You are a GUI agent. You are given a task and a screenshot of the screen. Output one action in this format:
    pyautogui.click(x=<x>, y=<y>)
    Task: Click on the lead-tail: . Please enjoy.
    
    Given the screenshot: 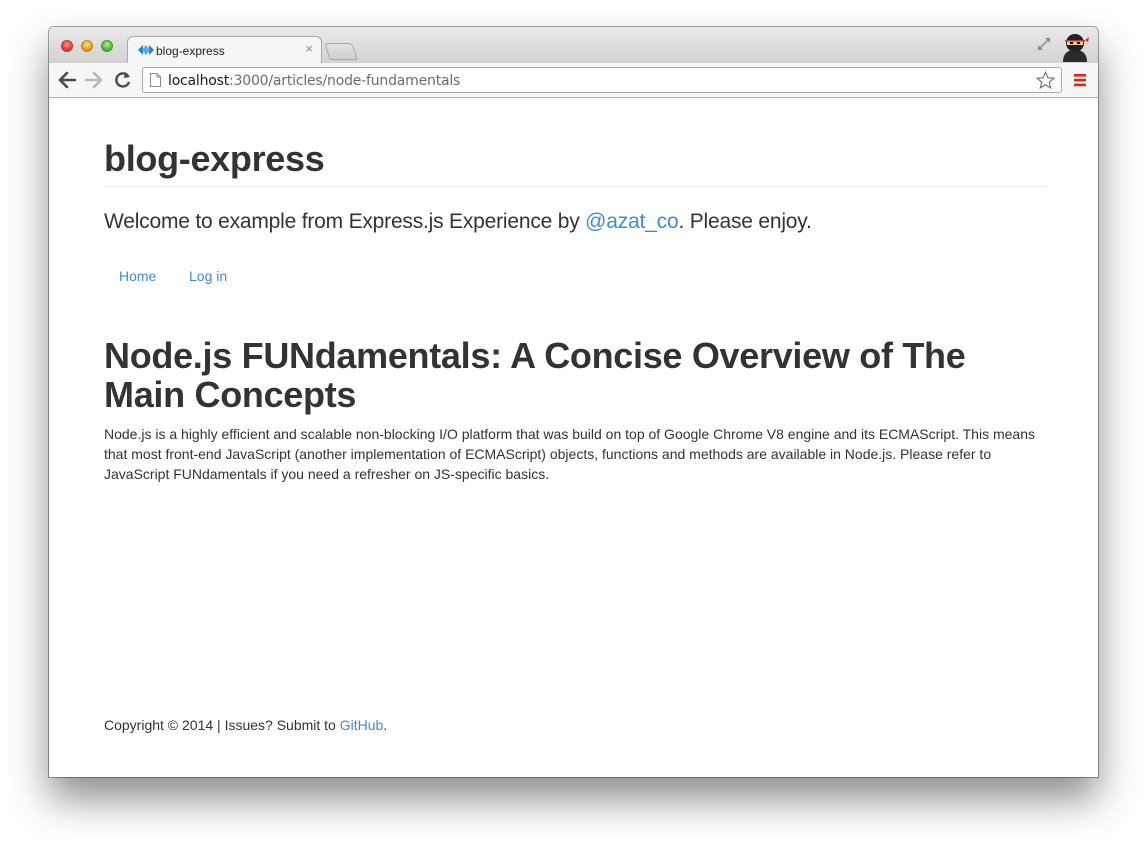 What is the action you would take?
    pyautogui.click(x=745, y=221)
    